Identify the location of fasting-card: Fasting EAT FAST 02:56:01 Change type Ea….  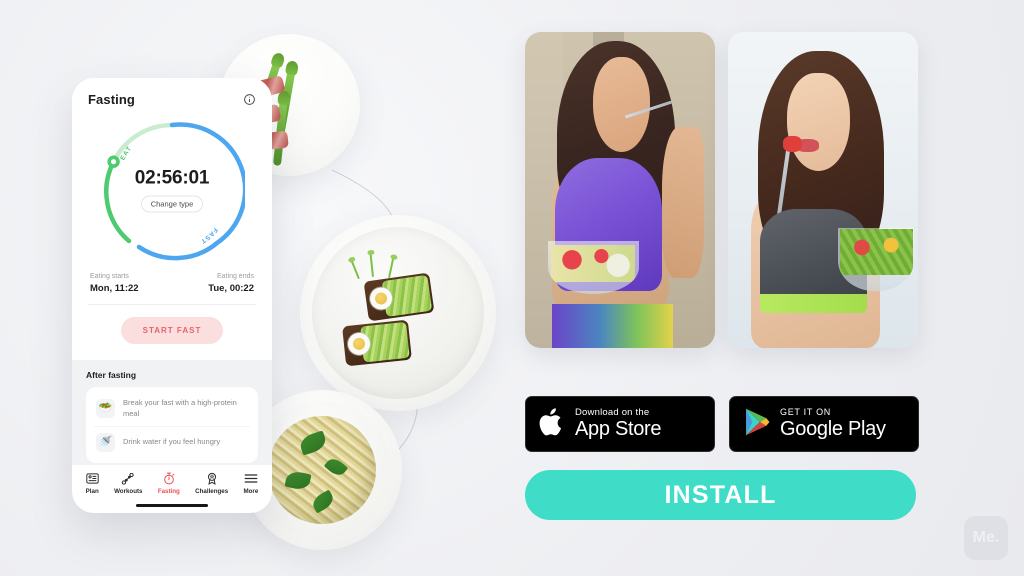
(172, 219).